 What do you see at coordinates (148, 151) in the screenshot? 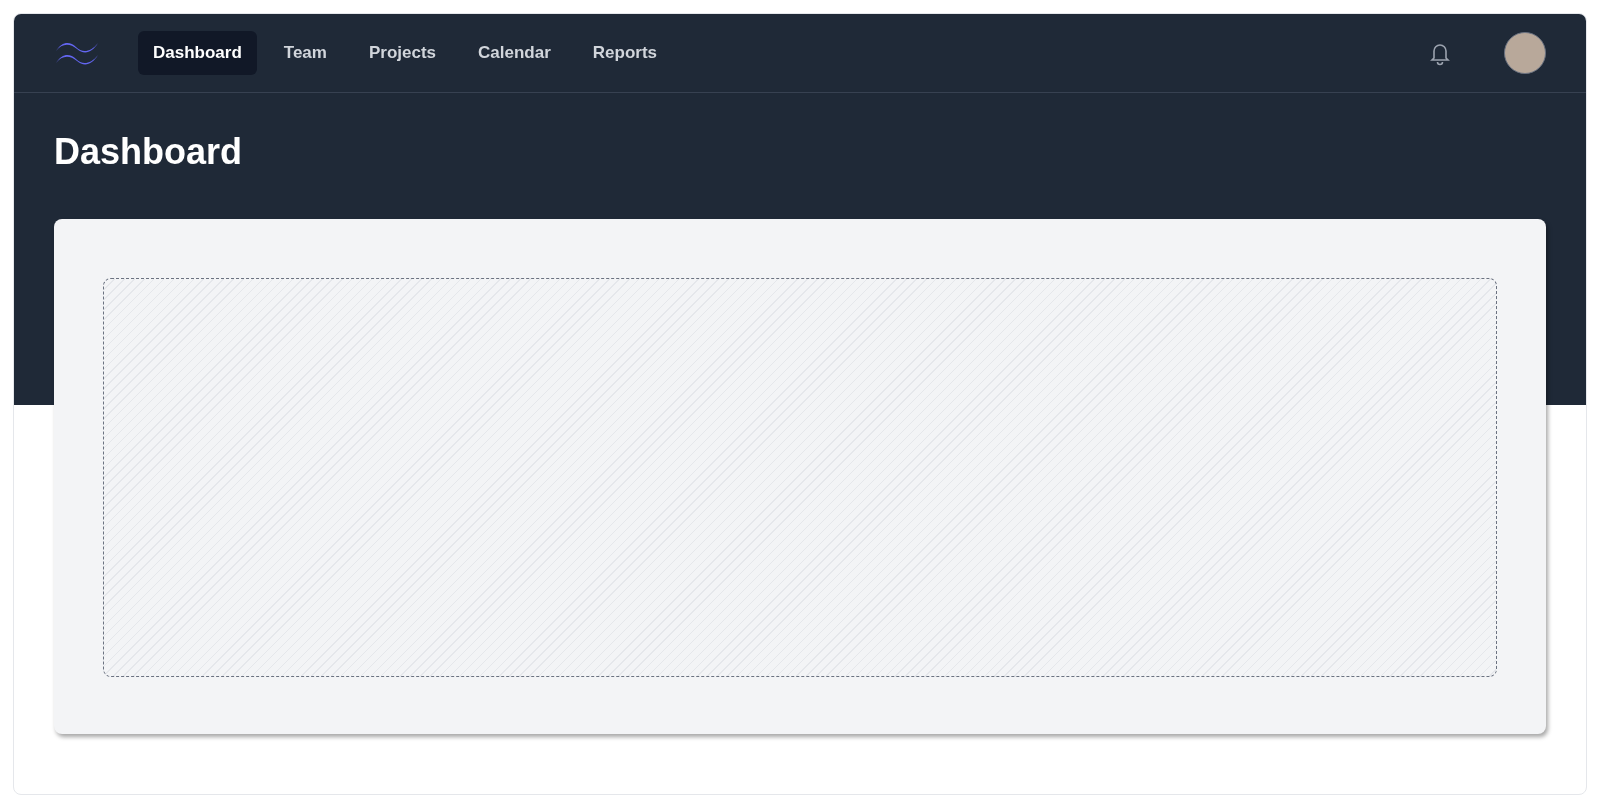
I see `page-title: Dashboard` at bounding box center [148, 151].